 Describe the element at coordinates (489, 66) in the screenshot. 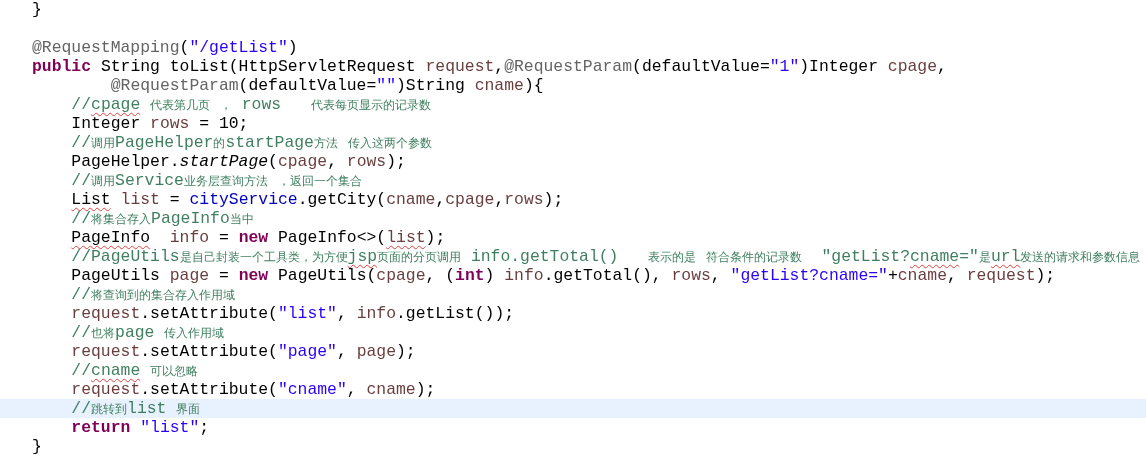

I see `code-line: public String toList(HttpServletRequest request,@RequestParam(defaultValue="1")Integer cpage,` at that location.